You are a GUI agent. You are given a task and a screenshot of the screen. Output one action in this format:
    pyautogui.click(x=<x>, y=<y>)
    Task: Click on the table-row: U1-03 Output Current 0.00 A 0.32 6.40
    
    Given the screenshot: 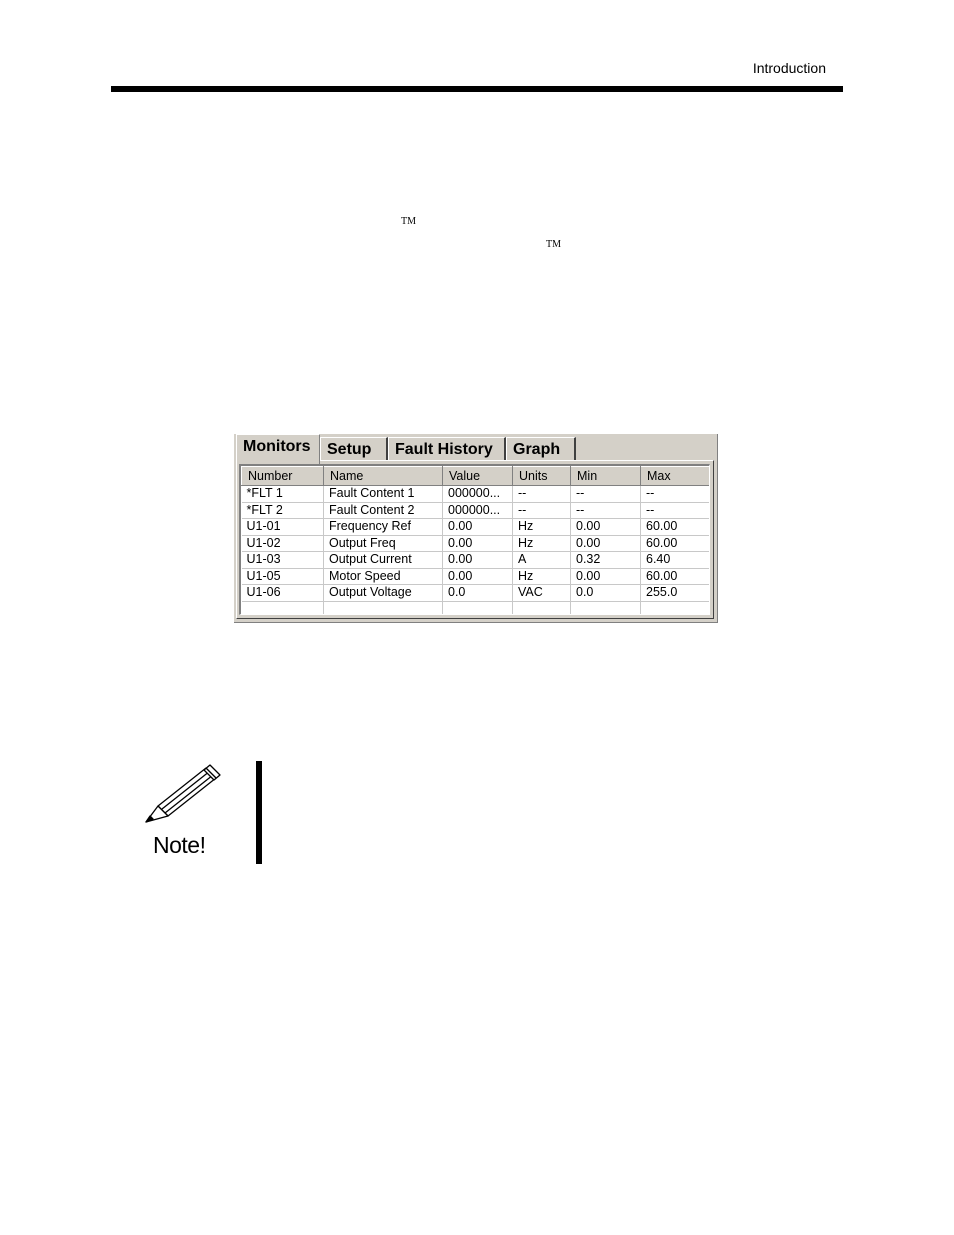 What is the action you would take?
    pyautogui.click(x=475, y=560)
    